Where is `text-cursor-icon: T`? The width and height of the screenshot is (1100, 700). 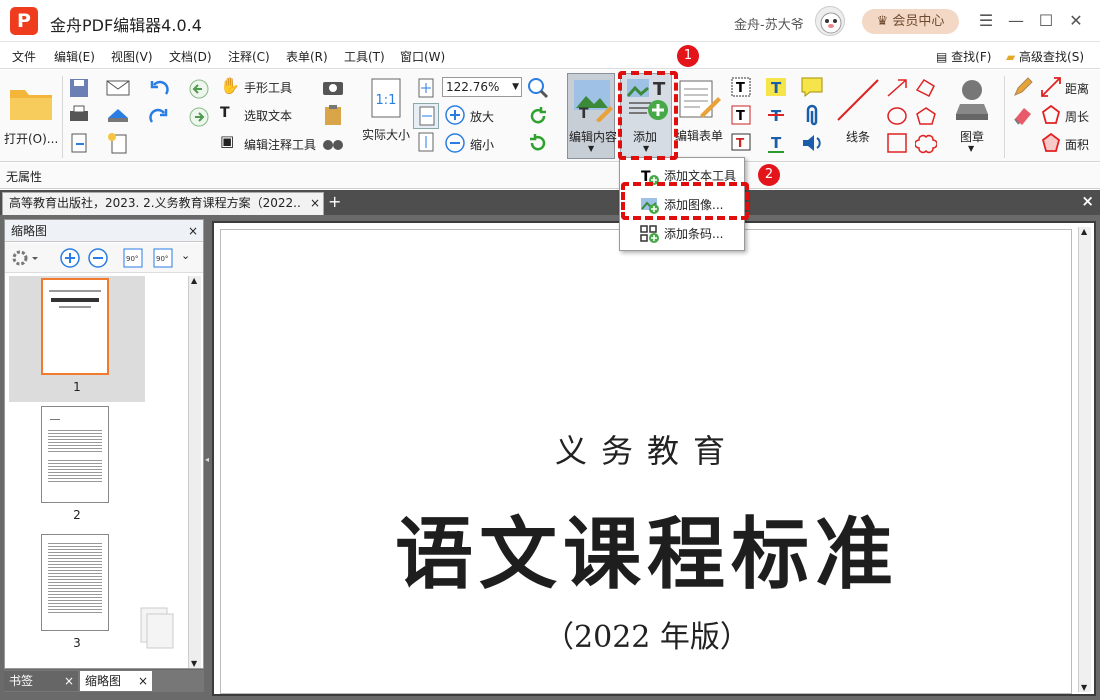 text-cursor-icon: T is located at coordinates (225, 113).